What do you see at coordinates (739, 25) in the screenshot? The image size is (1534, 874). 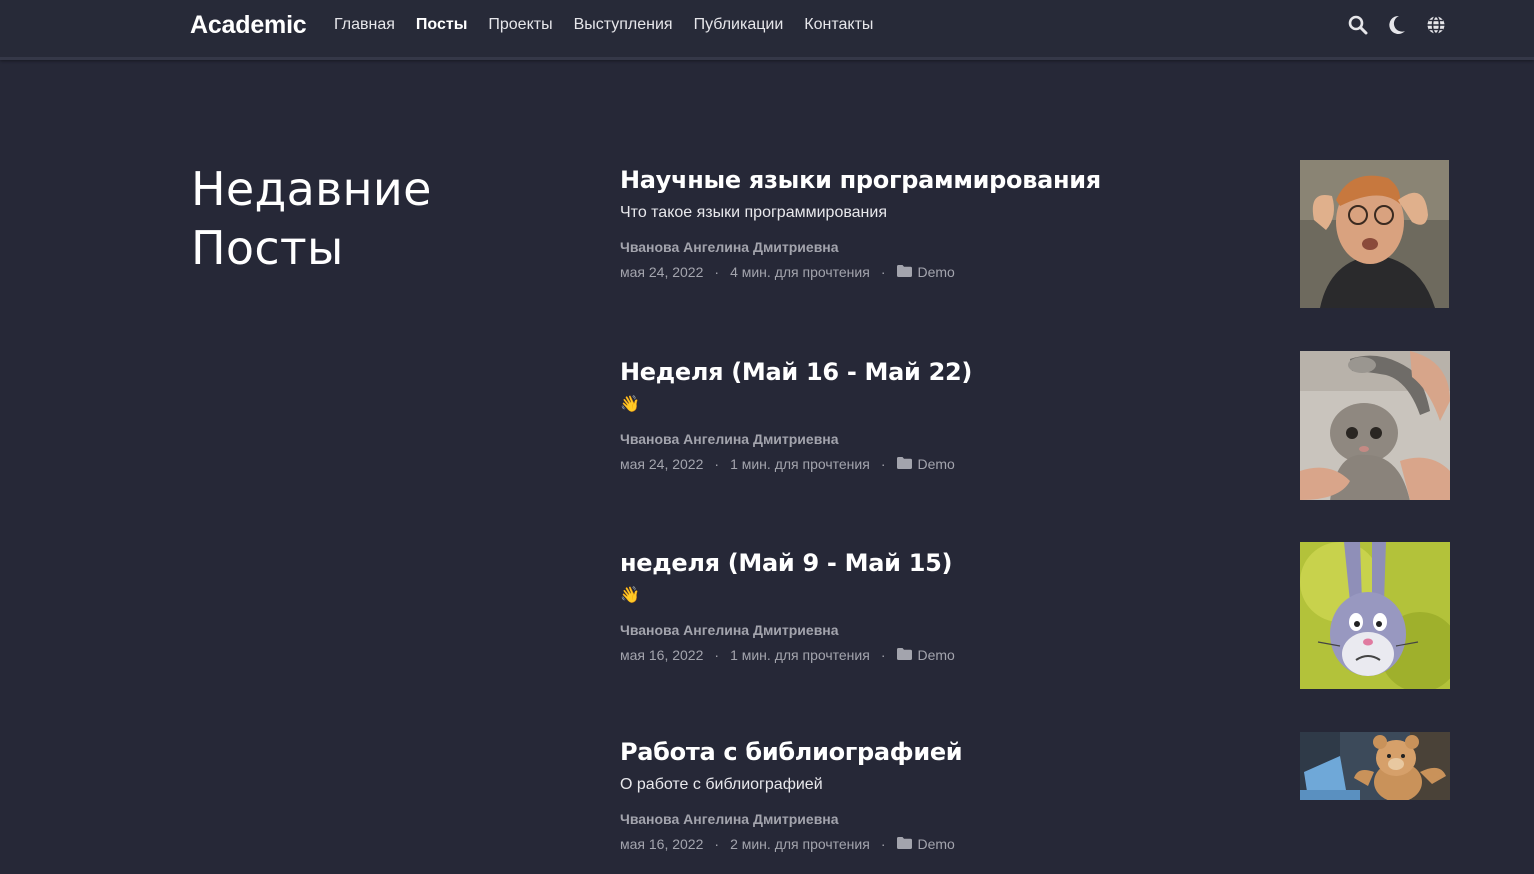 I see `nav-link-publications: Публикации` at bounding box center [739, 25].